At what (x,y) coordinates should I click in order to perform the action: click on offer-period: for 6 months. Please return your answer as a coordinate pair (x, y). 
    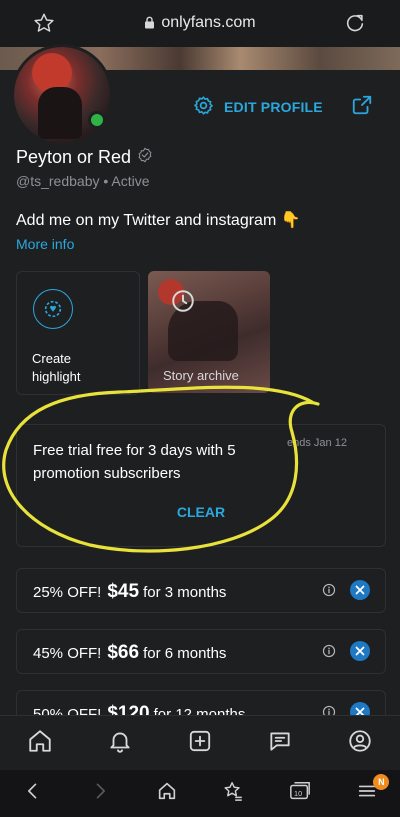
    Looking at the image, I should click on (185, 653).